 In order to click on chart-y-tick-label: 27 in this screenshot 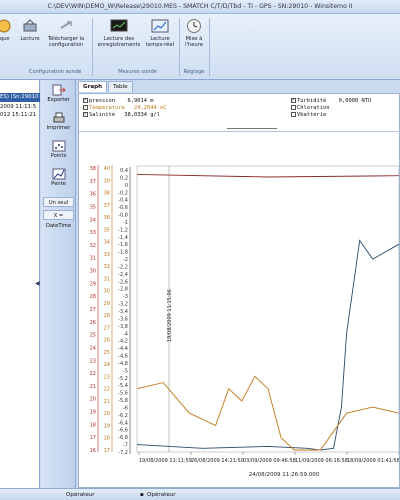, I will do `click(93, 310)`.